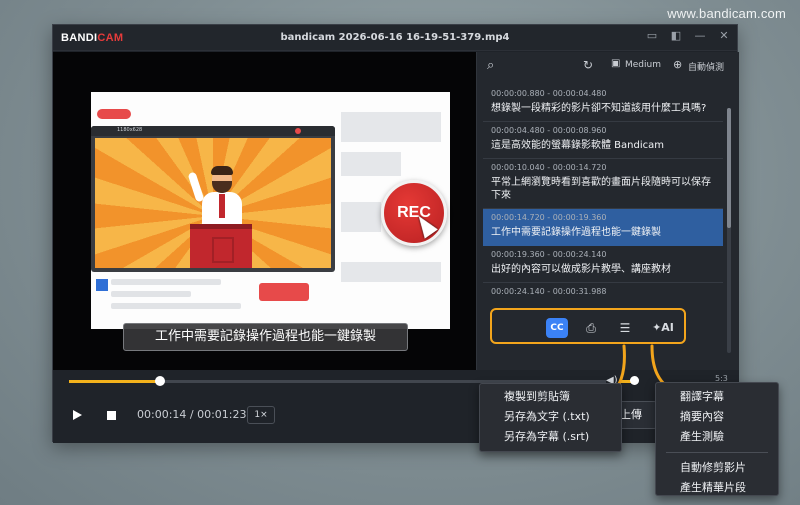 The height and width of the screenshot is (505, 800). What do you see at coordinates (159, 381) in the screenshot?
I see `seek-handle` at bounding box center [159, 381].